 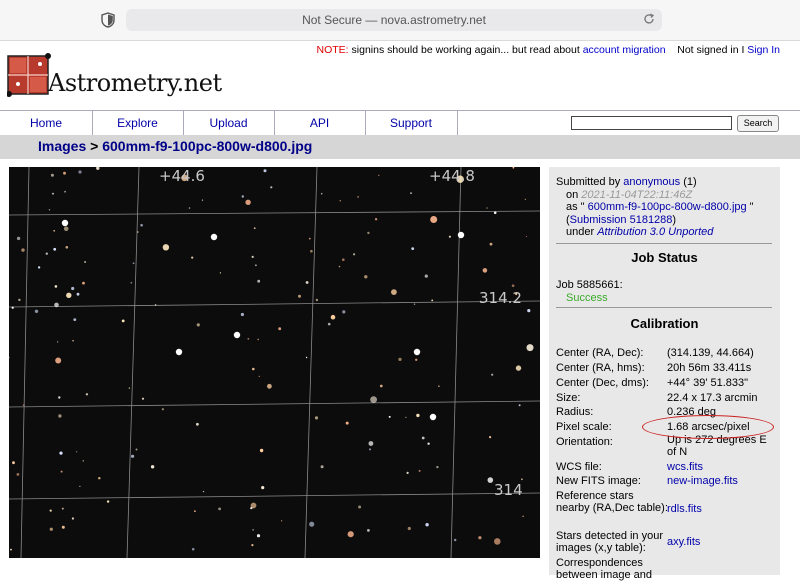 I want to click on nav-explore: Explore, so click(x=138, y=123).